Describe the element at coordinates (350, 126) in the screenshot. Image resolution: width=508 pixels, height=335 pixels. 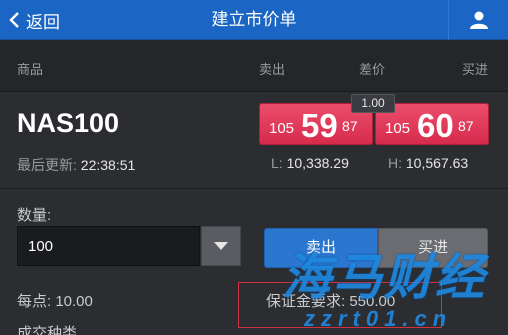
I see `sell-price-suffix: 87` at that location.